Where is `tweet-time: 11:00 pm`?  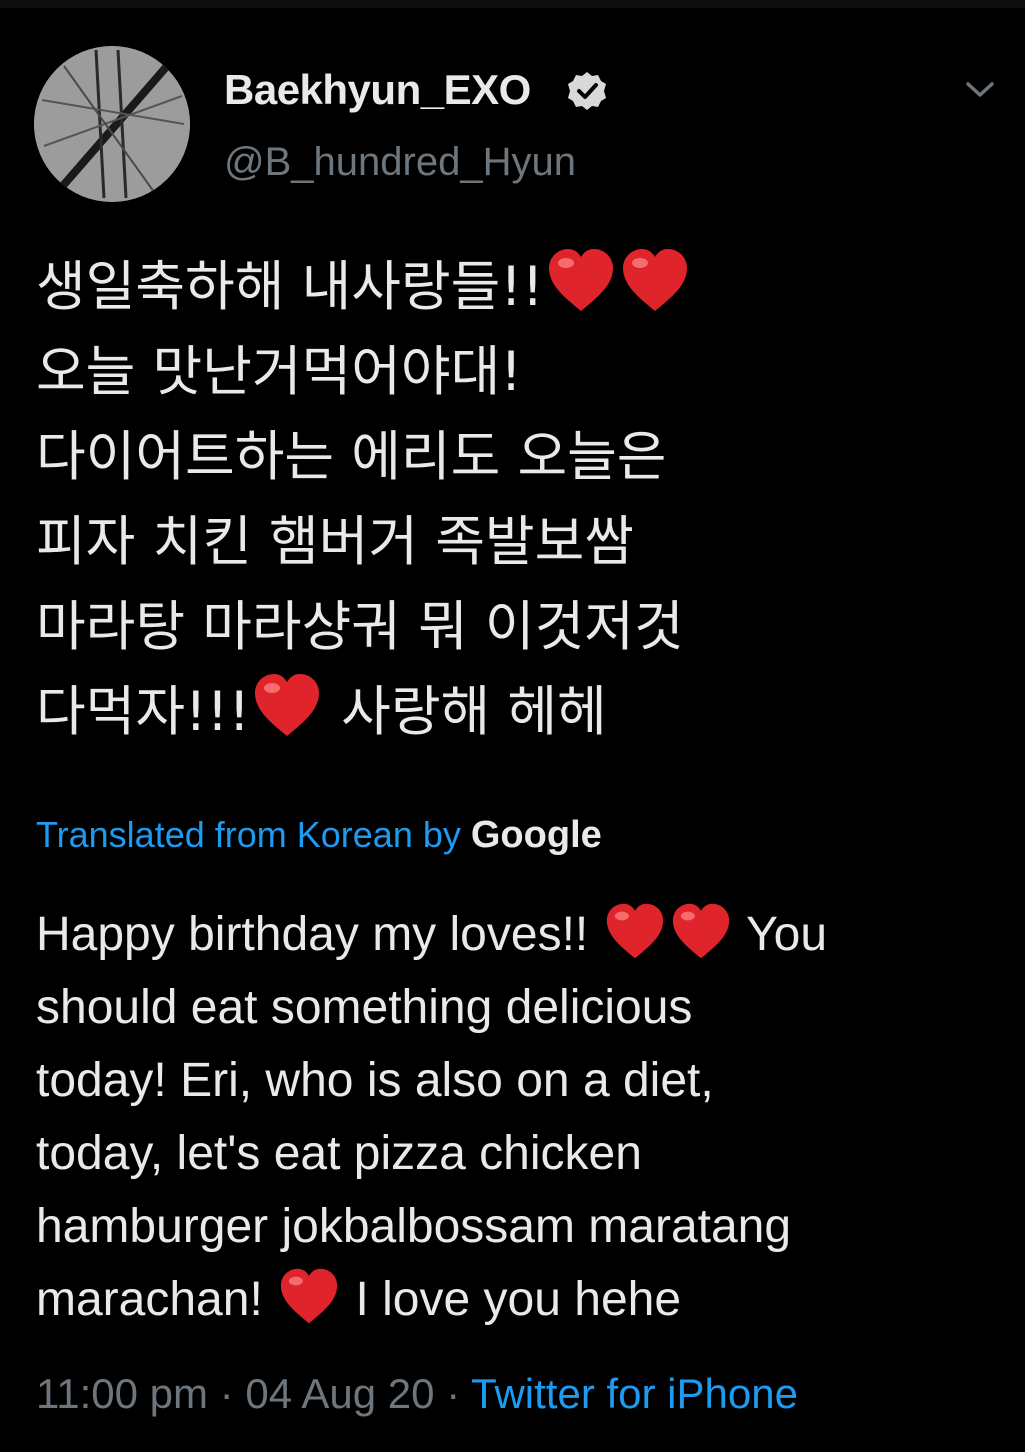
tweet-time: 11:00 pm is located at coordinates (122, 1393).